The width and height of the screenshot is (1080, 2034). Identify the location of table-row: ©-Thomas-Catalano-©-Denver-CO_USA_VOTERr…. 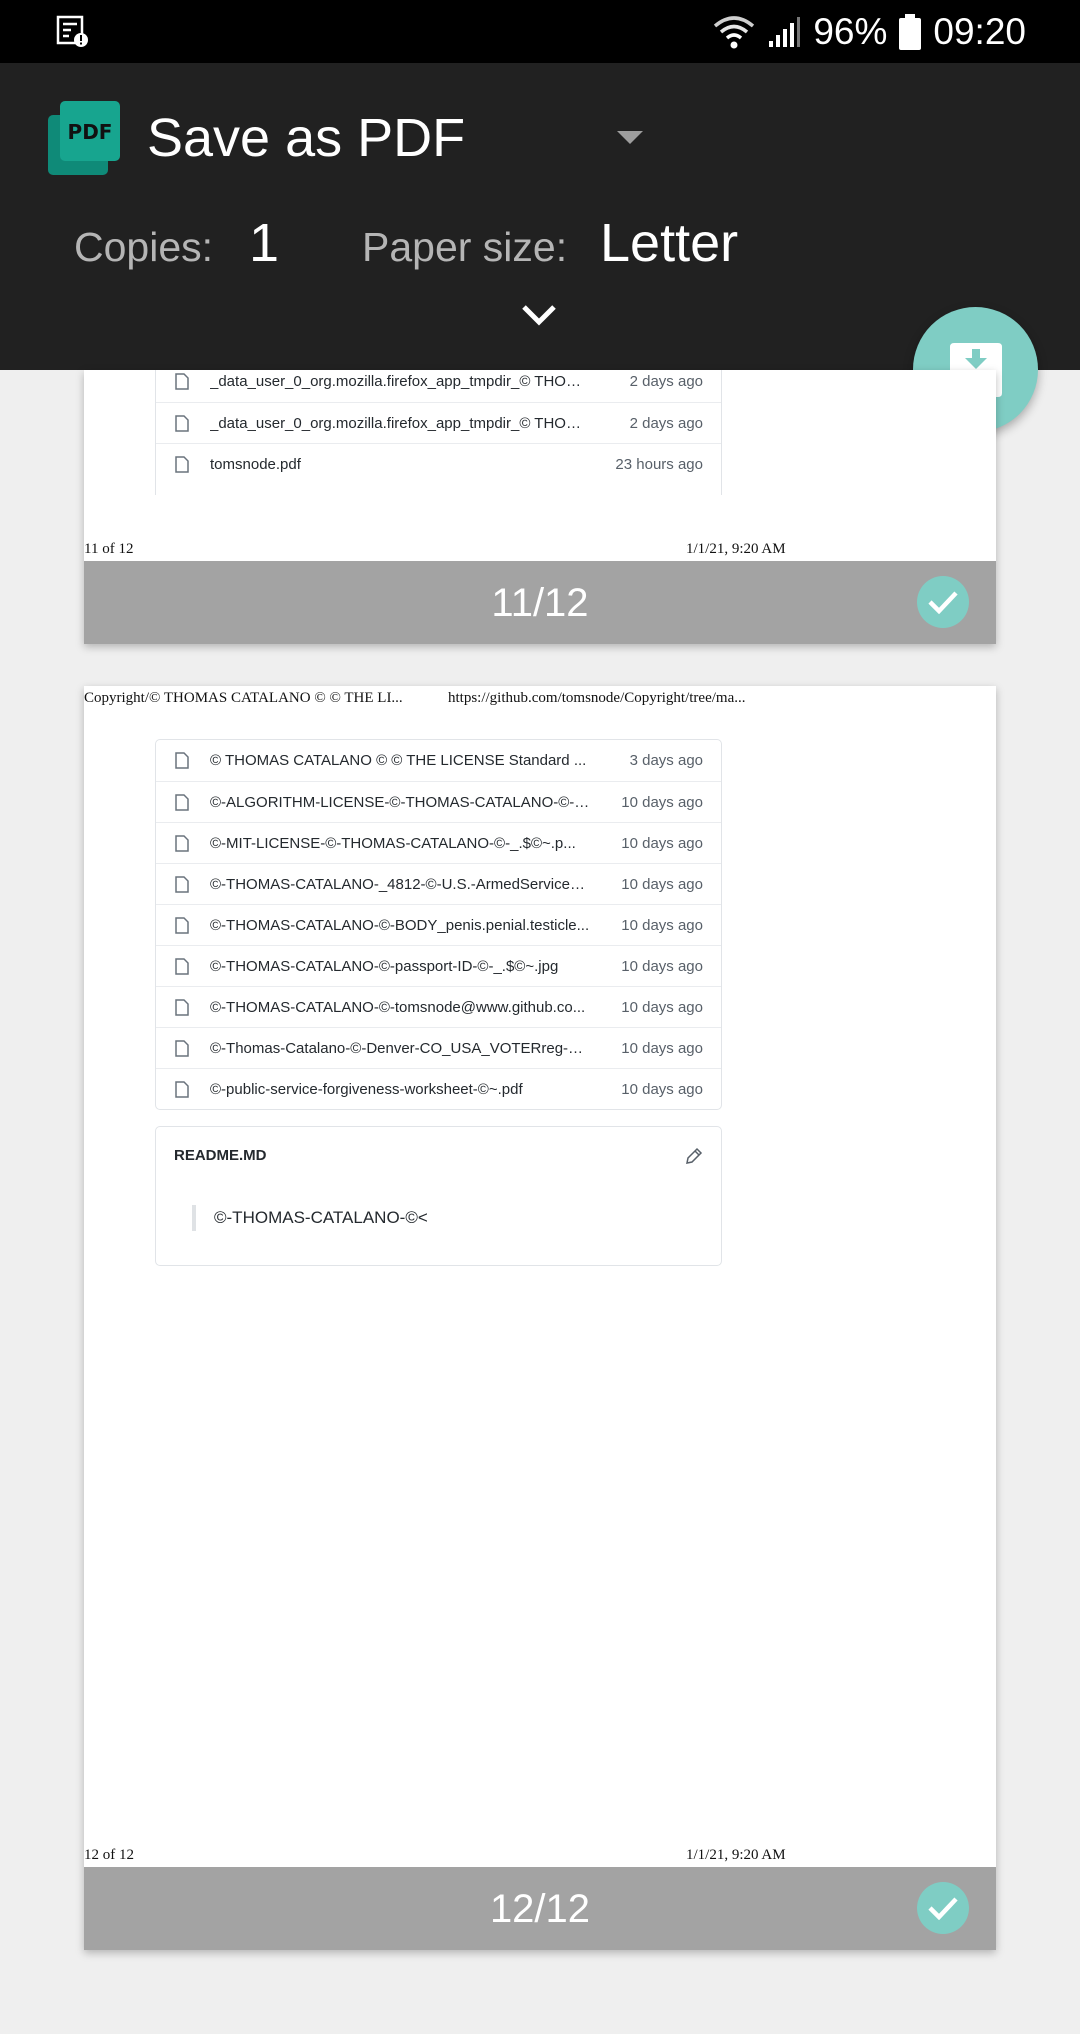
(438, 1047).